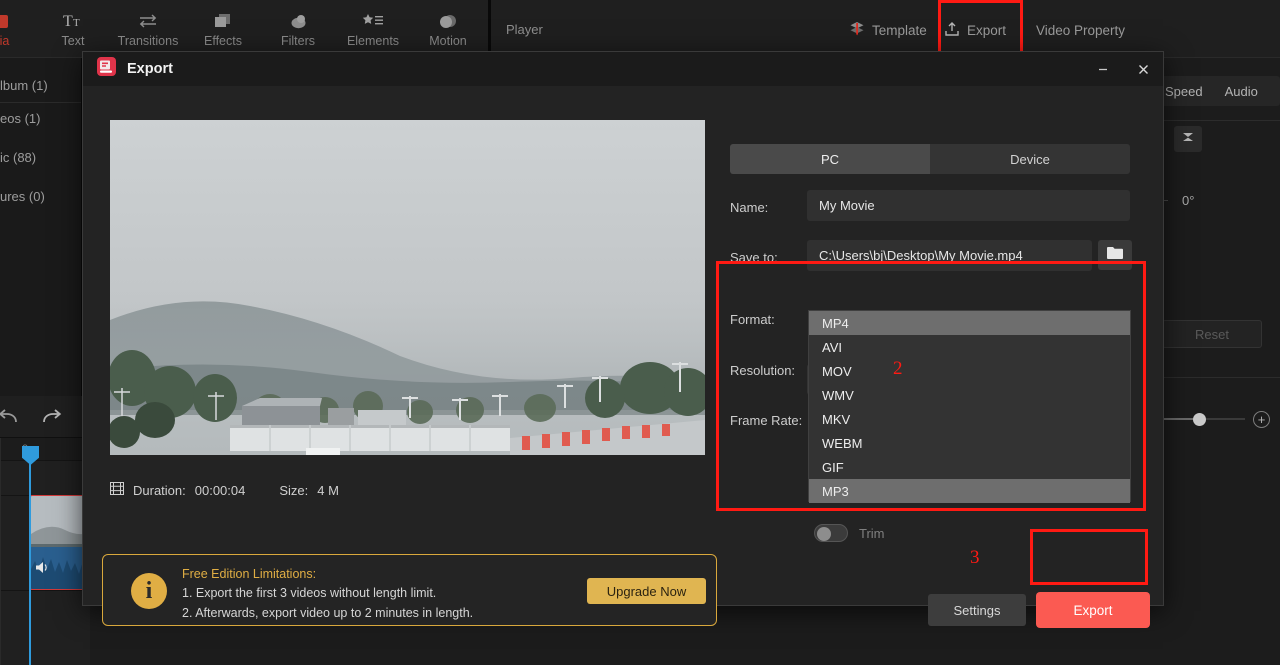 The width and height of the screenshot is (1280, 665). I want to click on playhead-line, so click(30, 563).